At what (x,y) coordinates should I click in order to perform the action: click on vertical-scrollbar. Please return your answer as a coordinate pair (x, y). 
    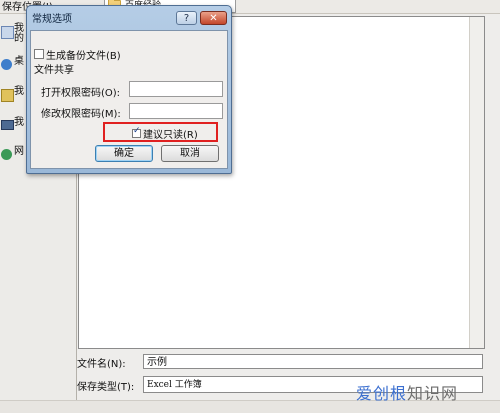
    Looking at the image, I should click on (476, 182).